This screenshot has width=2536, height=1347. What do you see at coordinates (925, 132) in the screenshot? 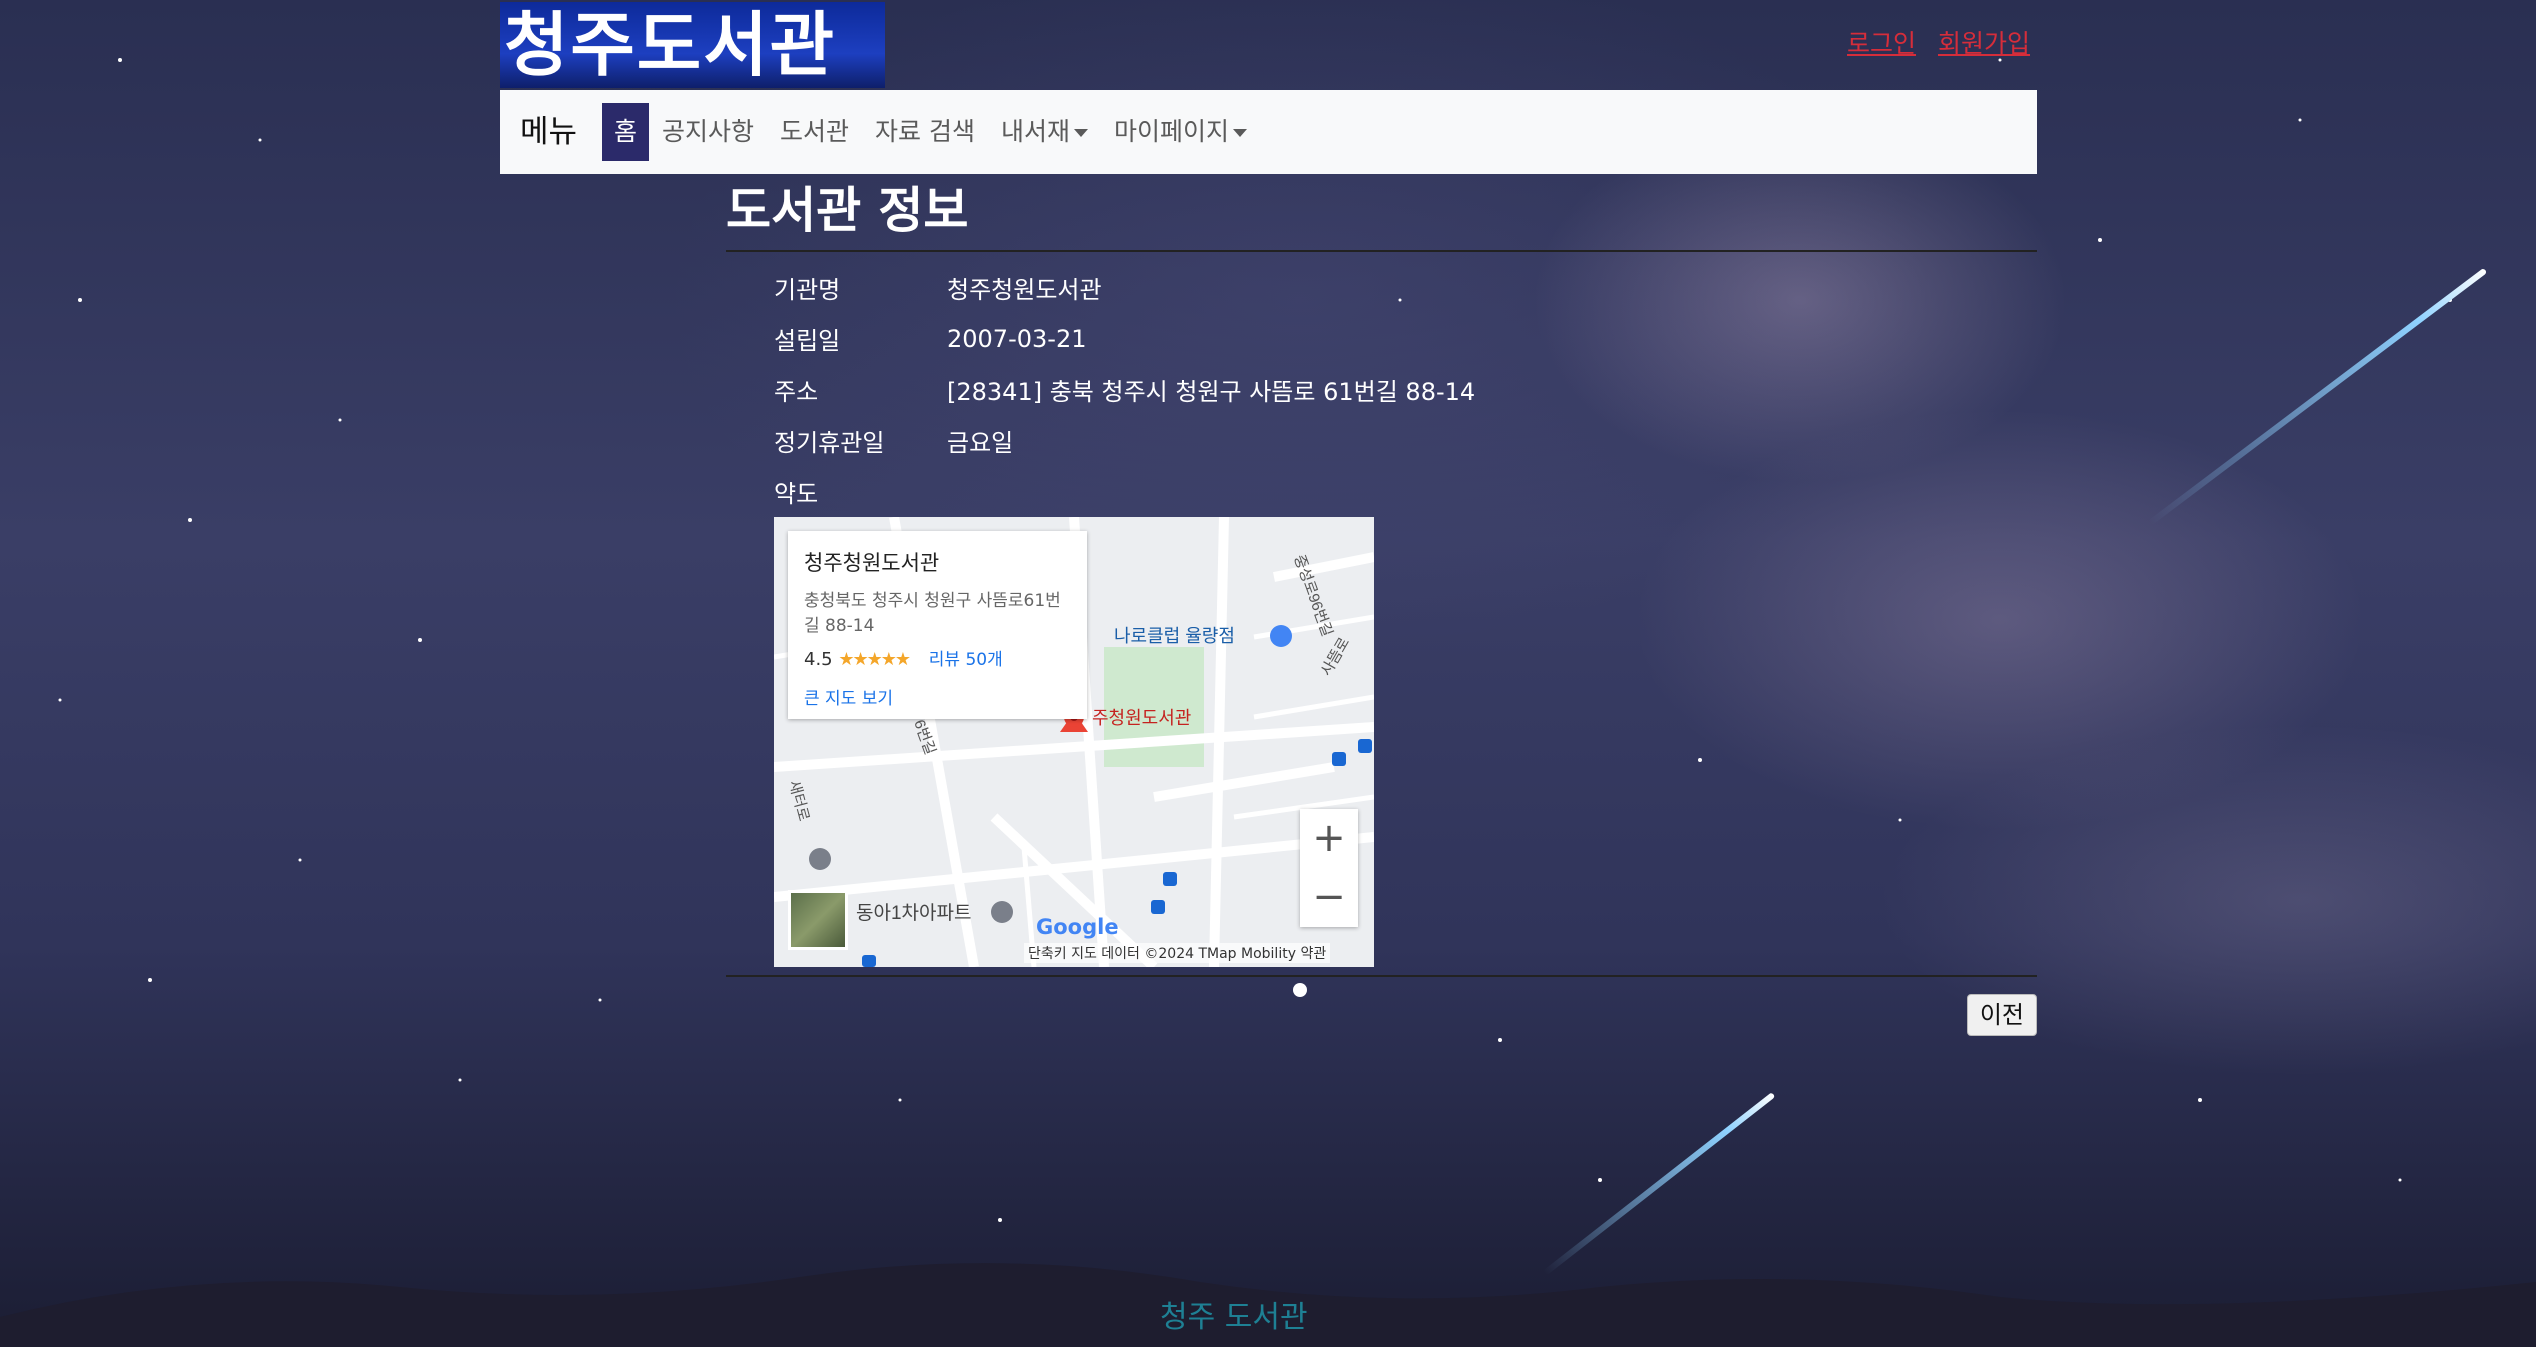
I see `nav-item-search: 자료 검색` at bounding box center [925, 132].